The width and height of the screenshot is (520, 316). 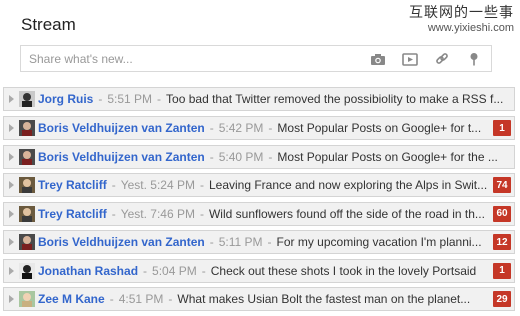 What do you see at coordinates (502, 185) in the screenshot?
I see `comment-count-badge: 74` at bounding box center [502, 185].